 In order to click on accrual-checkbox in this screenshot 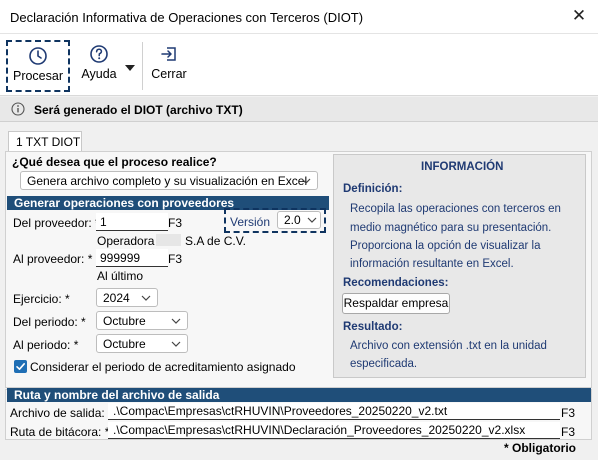, I will do `click(20, 366)`.